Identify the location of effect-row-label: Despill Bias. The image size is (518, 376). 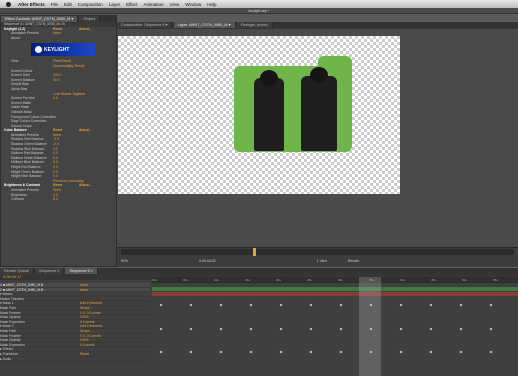
(20, 84).